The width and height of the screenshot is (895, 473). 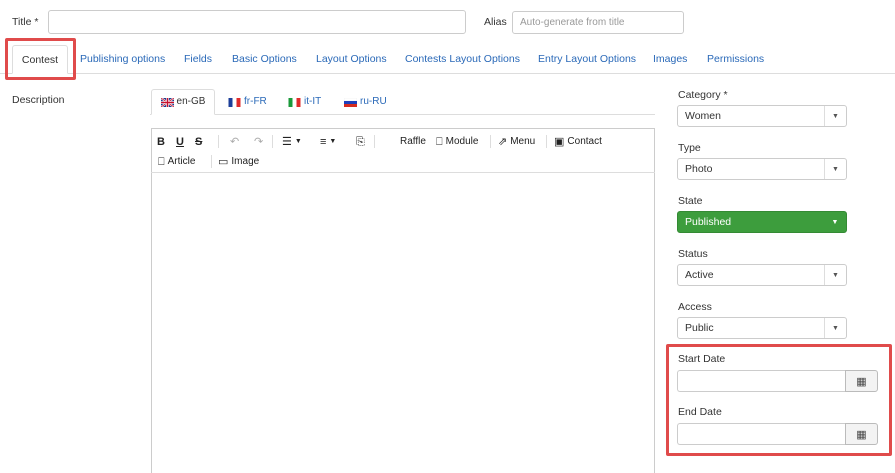 What do you see at coordinates (180, 142) in the screenshot?
I see `underline-button: U` at bounding box center [180, 142].